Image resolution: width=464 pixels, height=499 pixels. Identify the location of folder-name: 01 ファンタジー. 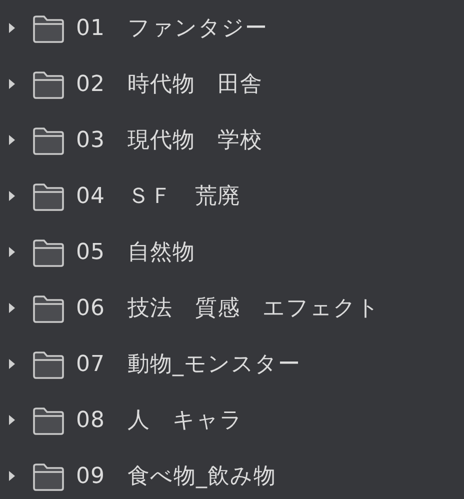
(172, 28).